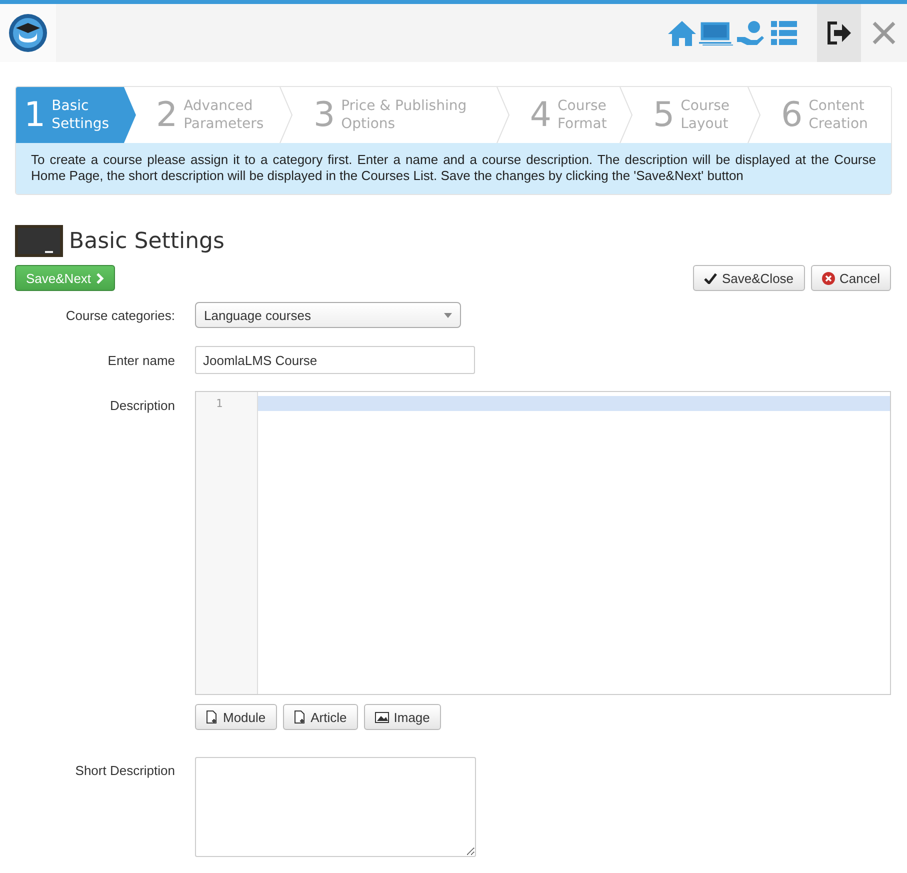  Describe the element at coordinates (710, 278) in the screenshot. I see `check-icon` at that location.